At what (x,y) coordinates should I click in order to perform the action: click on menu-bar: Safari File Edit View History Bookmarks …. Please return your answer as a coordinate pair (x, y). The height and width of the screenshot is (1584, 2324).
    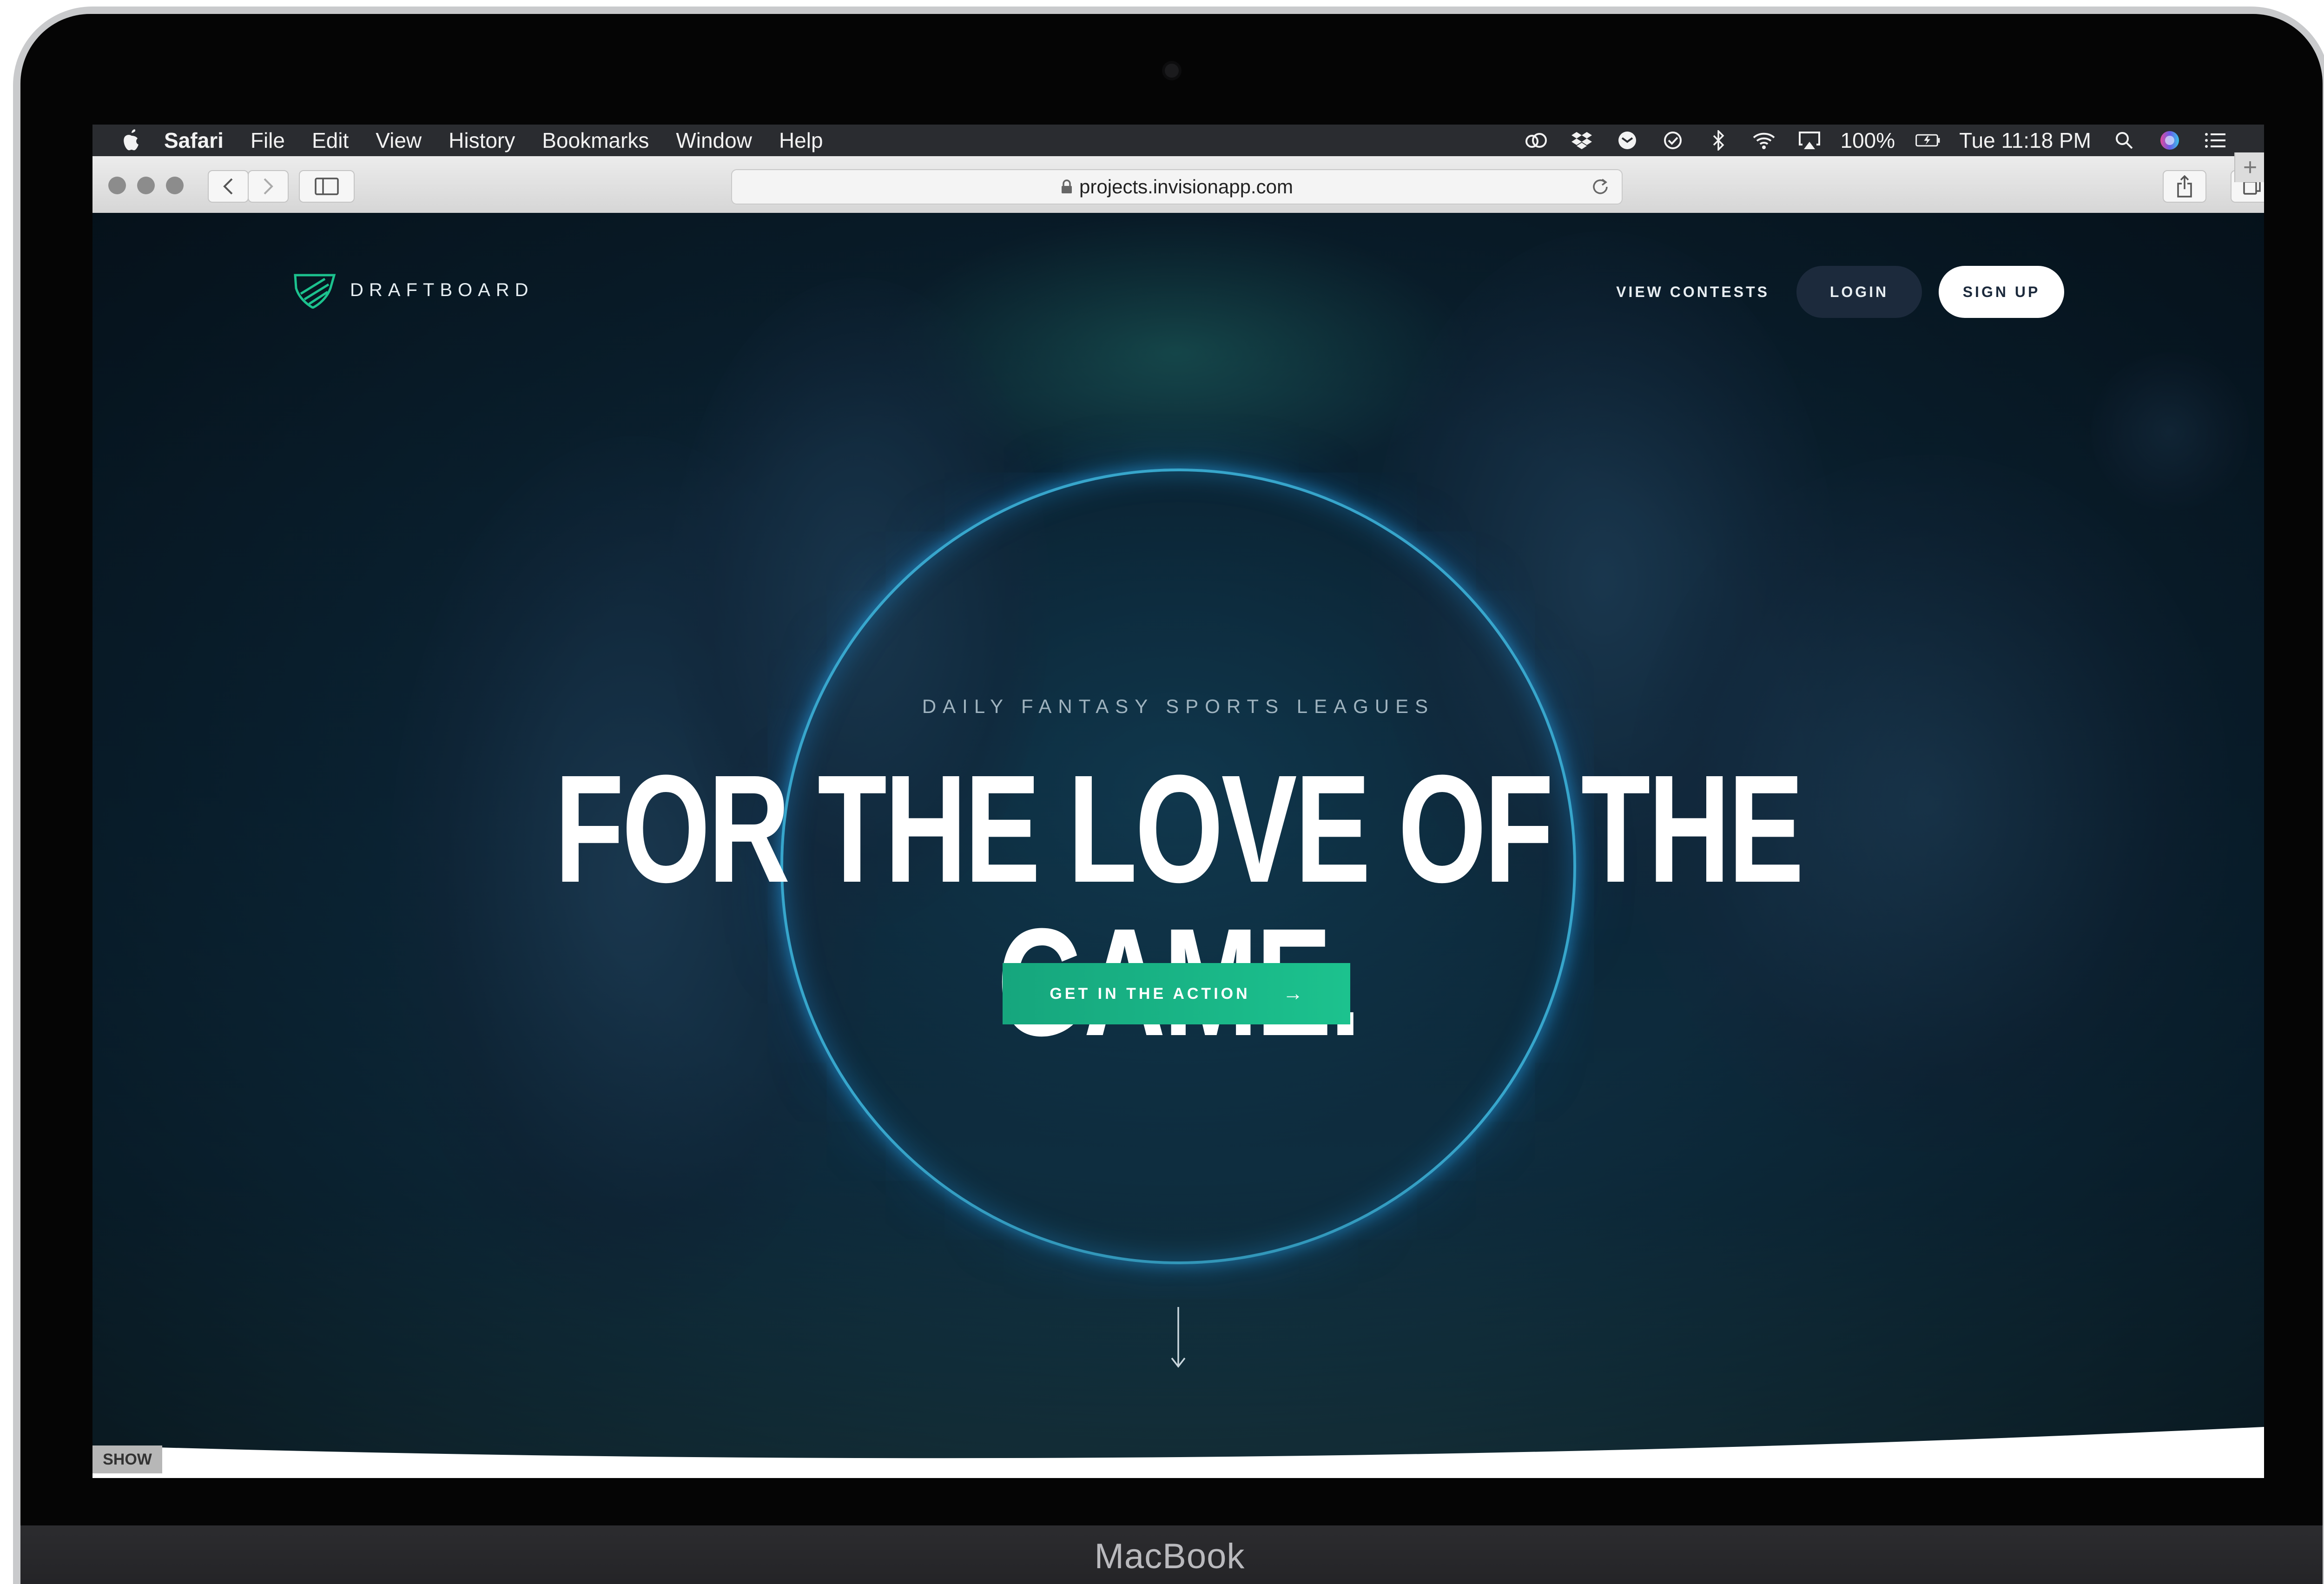
    Looking at the image, I should click on (1178, 140).